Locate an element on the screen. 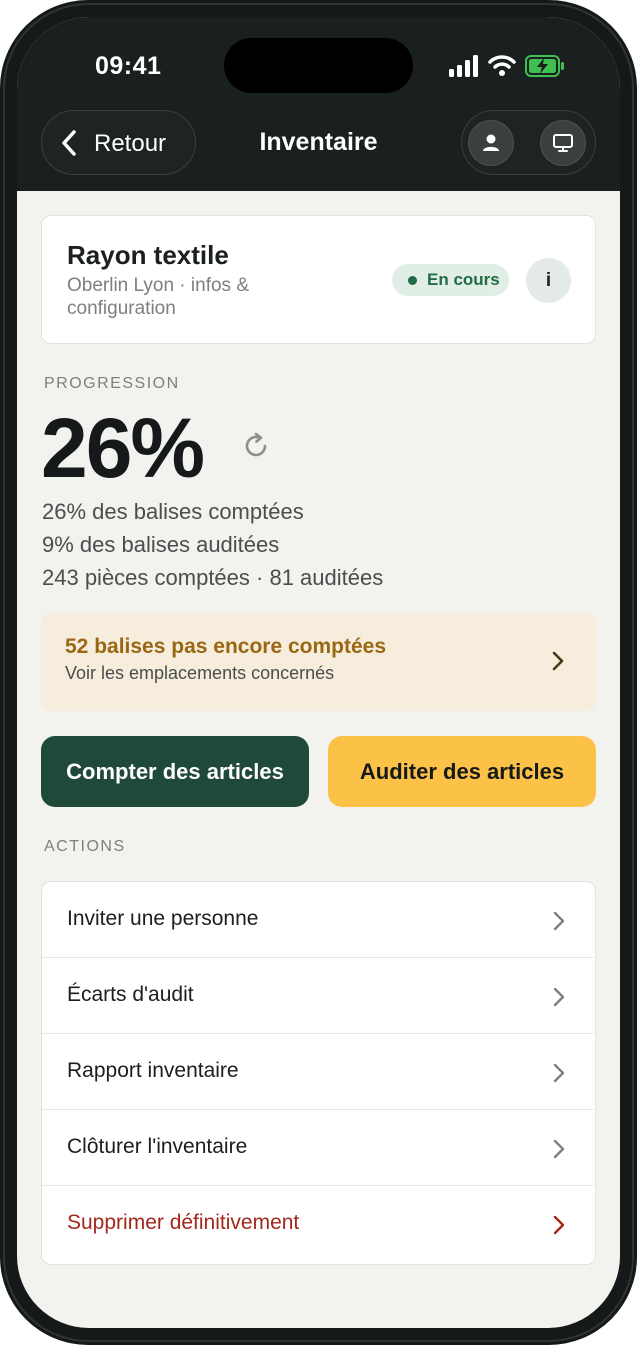 The image size is (637, 1345). display-button is located at coordinates (563, 143).